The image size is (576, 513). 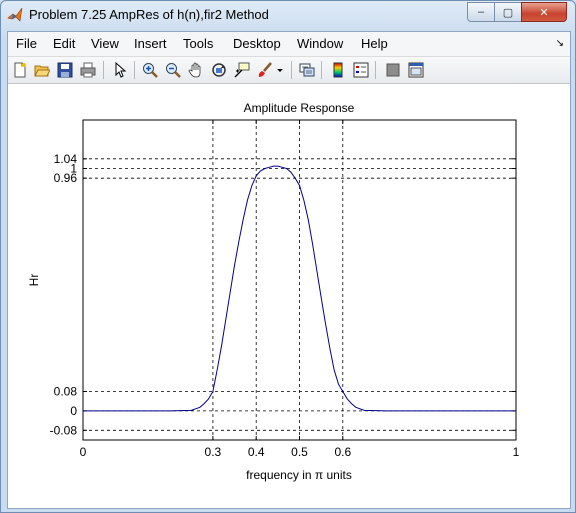 I want to click on hide-plot-tools-icon, so click(x=393, y=70).